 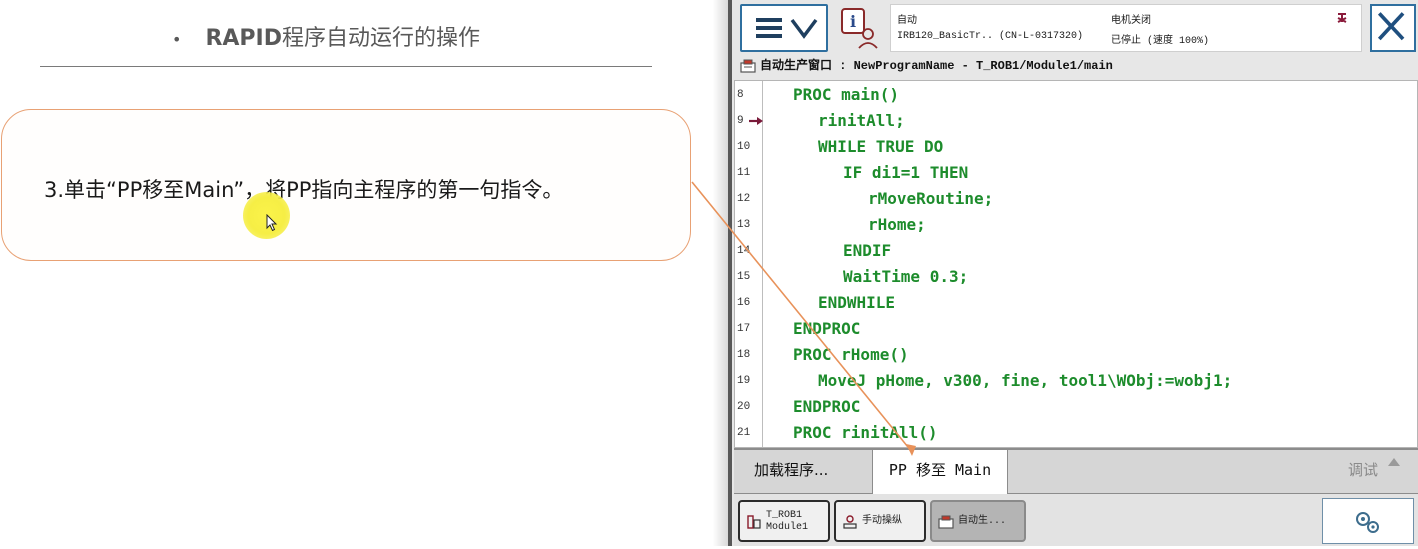 What do you see at coordinates (243, 38) in the screenshot?
I see `title-rapid: RAPID` at bounding box center [243, 38].